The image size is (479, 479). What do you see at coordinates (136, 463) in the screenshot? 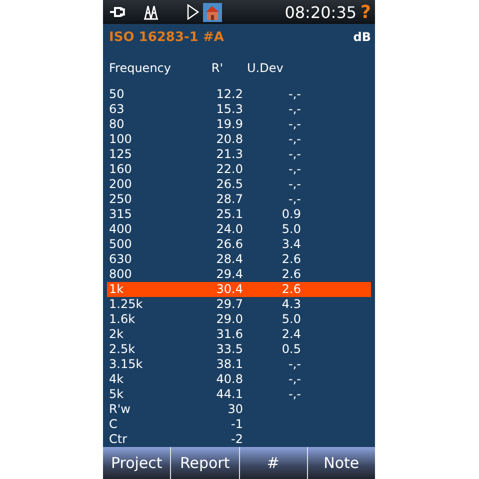
I see `toolbar-button: Project` at bounding box center [136, 463].